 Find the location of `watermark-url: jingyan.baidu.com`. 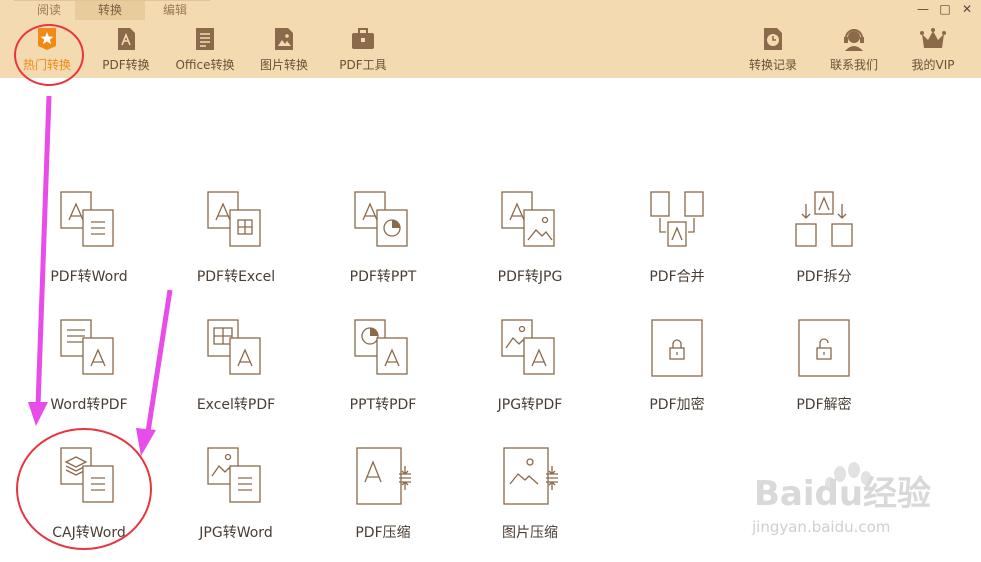

watermark-url: jingyan.baidu.com is located at coordinates (821, 527).